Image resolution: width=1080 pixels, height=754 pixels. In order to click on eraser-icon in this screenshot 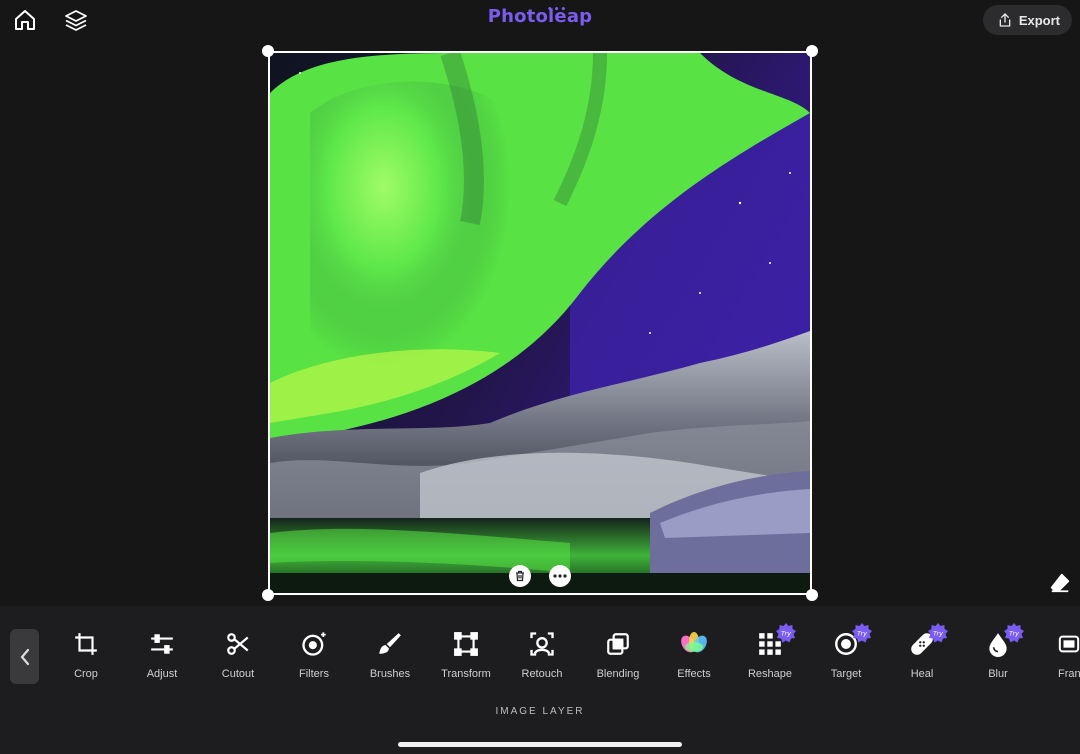, I will do `click(1060, 583)`.